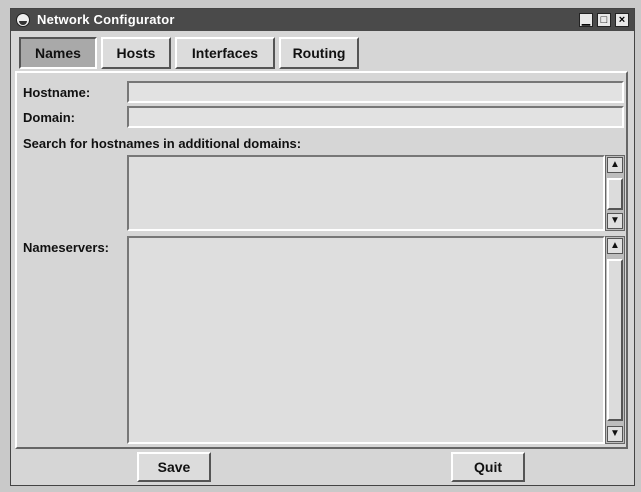 This screenshot has height=492, width=641. Describe the element at coordinates (225, 53) in the screenshot. I see `tab-interfaces: Interfaces` at that location.